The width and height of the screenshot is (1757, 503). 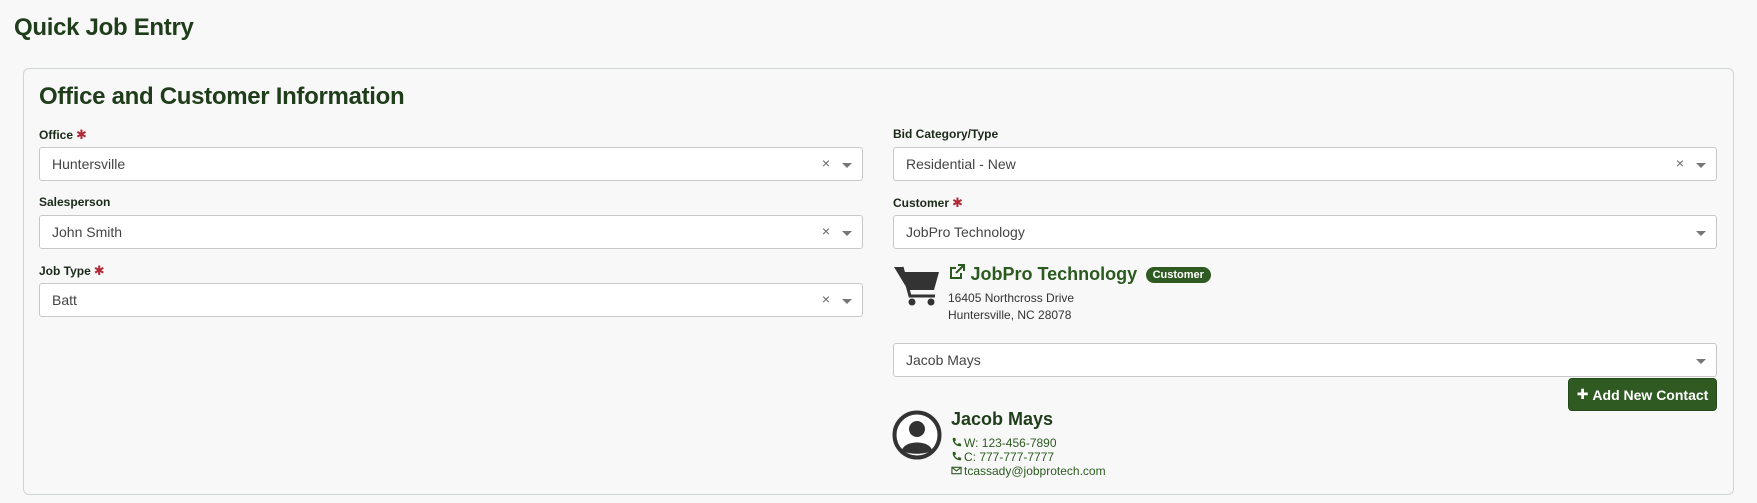 I want to click on customer-select: JobPro Technology, so click(x=1305, y=232).